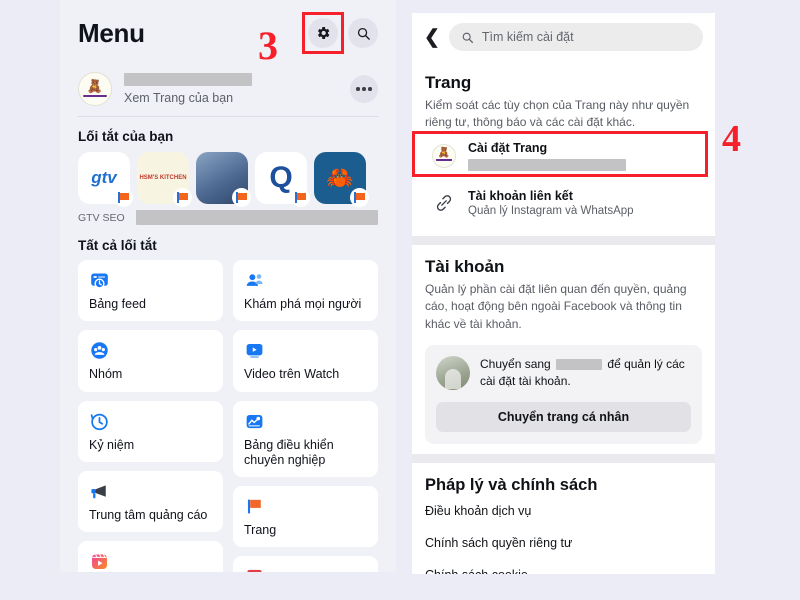 Image resolution: width=800 pixels, height=600 pixels. I want to click on shortcuts-section-label: Lối tắt của bạn, so click(126, 136).